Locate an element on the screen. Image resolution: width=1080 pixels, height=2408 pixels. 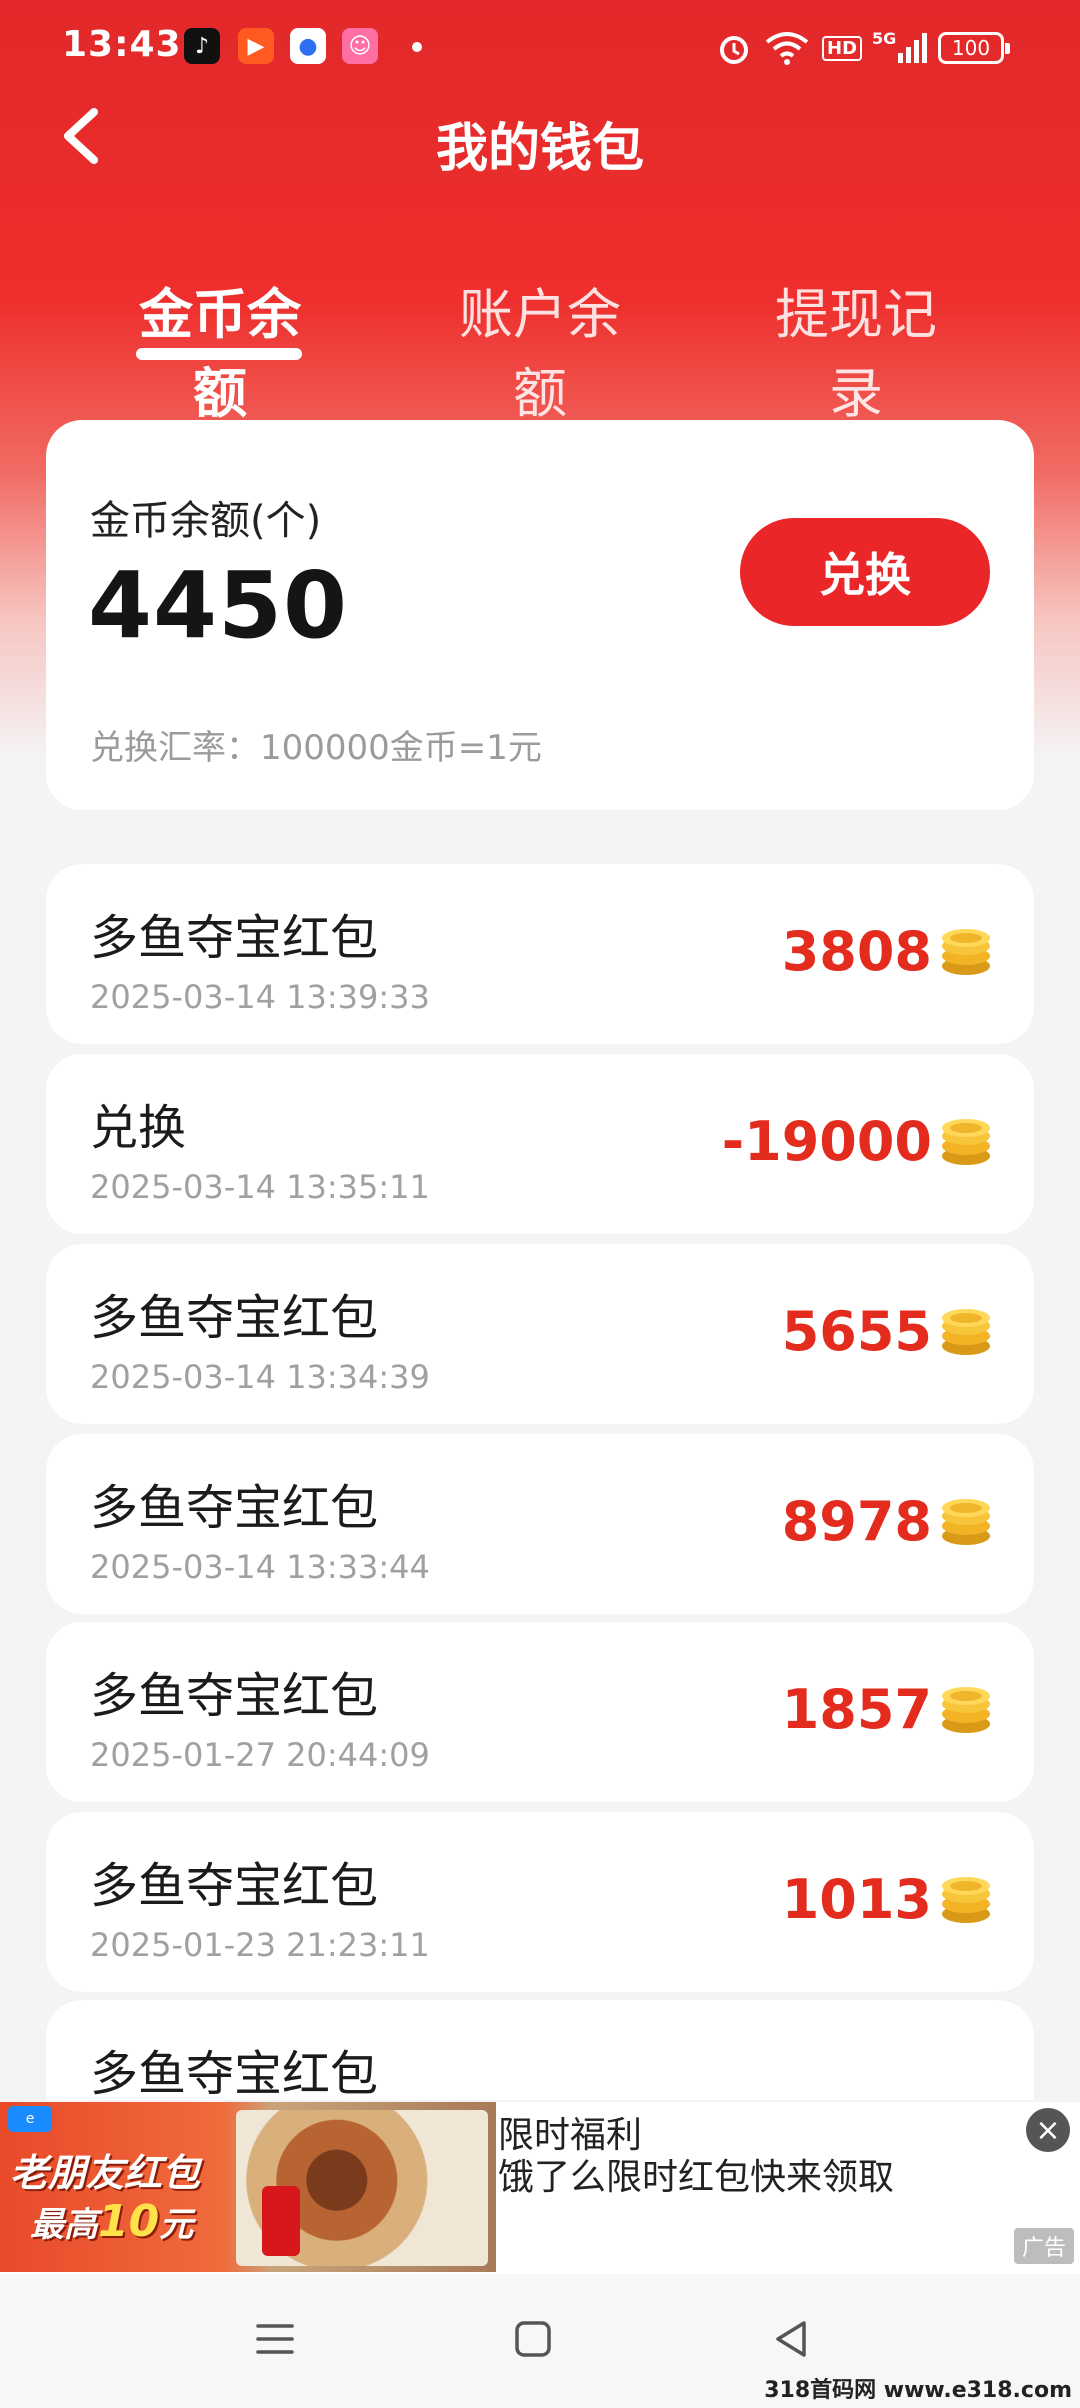
record-time: 2025-03-14 13:34:39 is located at coordinates (260, 1377).